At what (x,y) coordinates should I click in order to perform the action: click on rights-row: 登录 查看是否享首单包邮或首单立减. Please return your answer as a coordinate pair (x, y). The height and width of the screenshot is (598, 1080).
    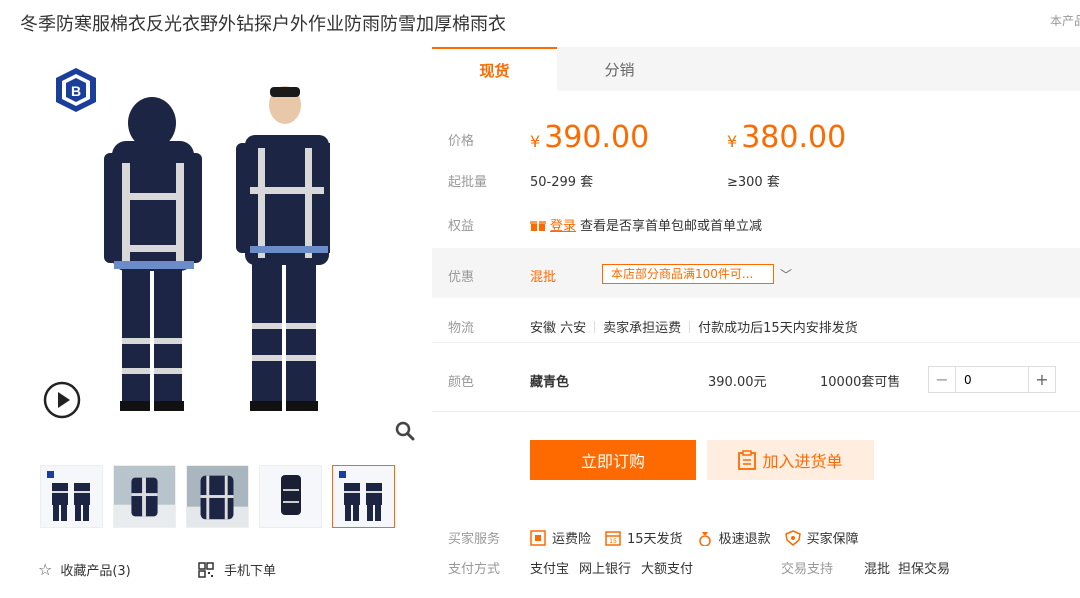
    Looking at the image, I should click on (646, 224).